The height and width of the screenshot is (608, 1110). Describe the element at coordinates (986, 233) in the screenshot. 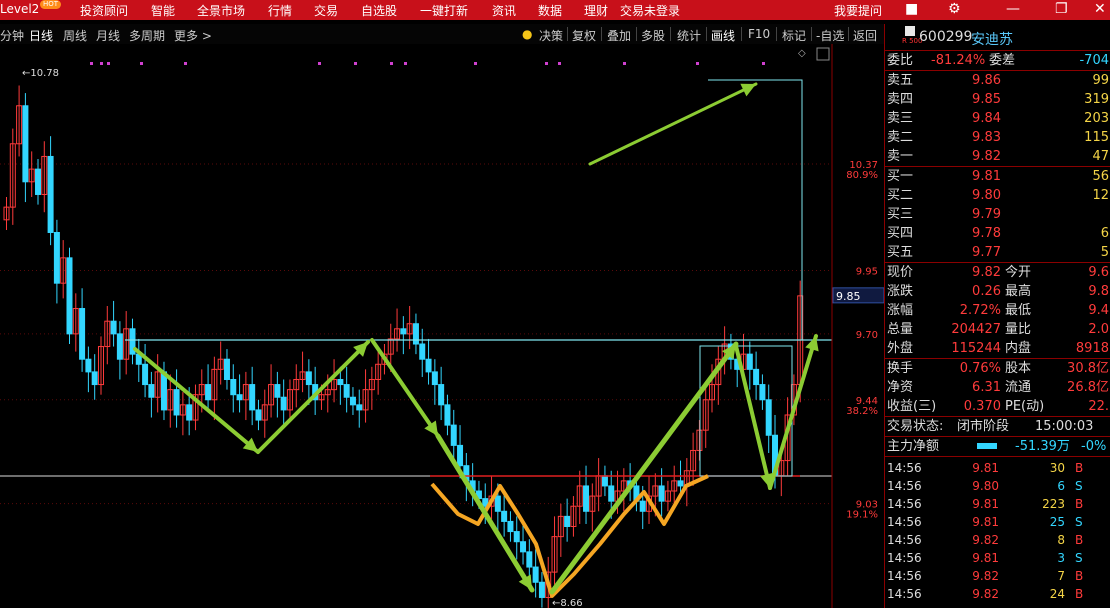

I see `bid-price: 9.78` at that location.